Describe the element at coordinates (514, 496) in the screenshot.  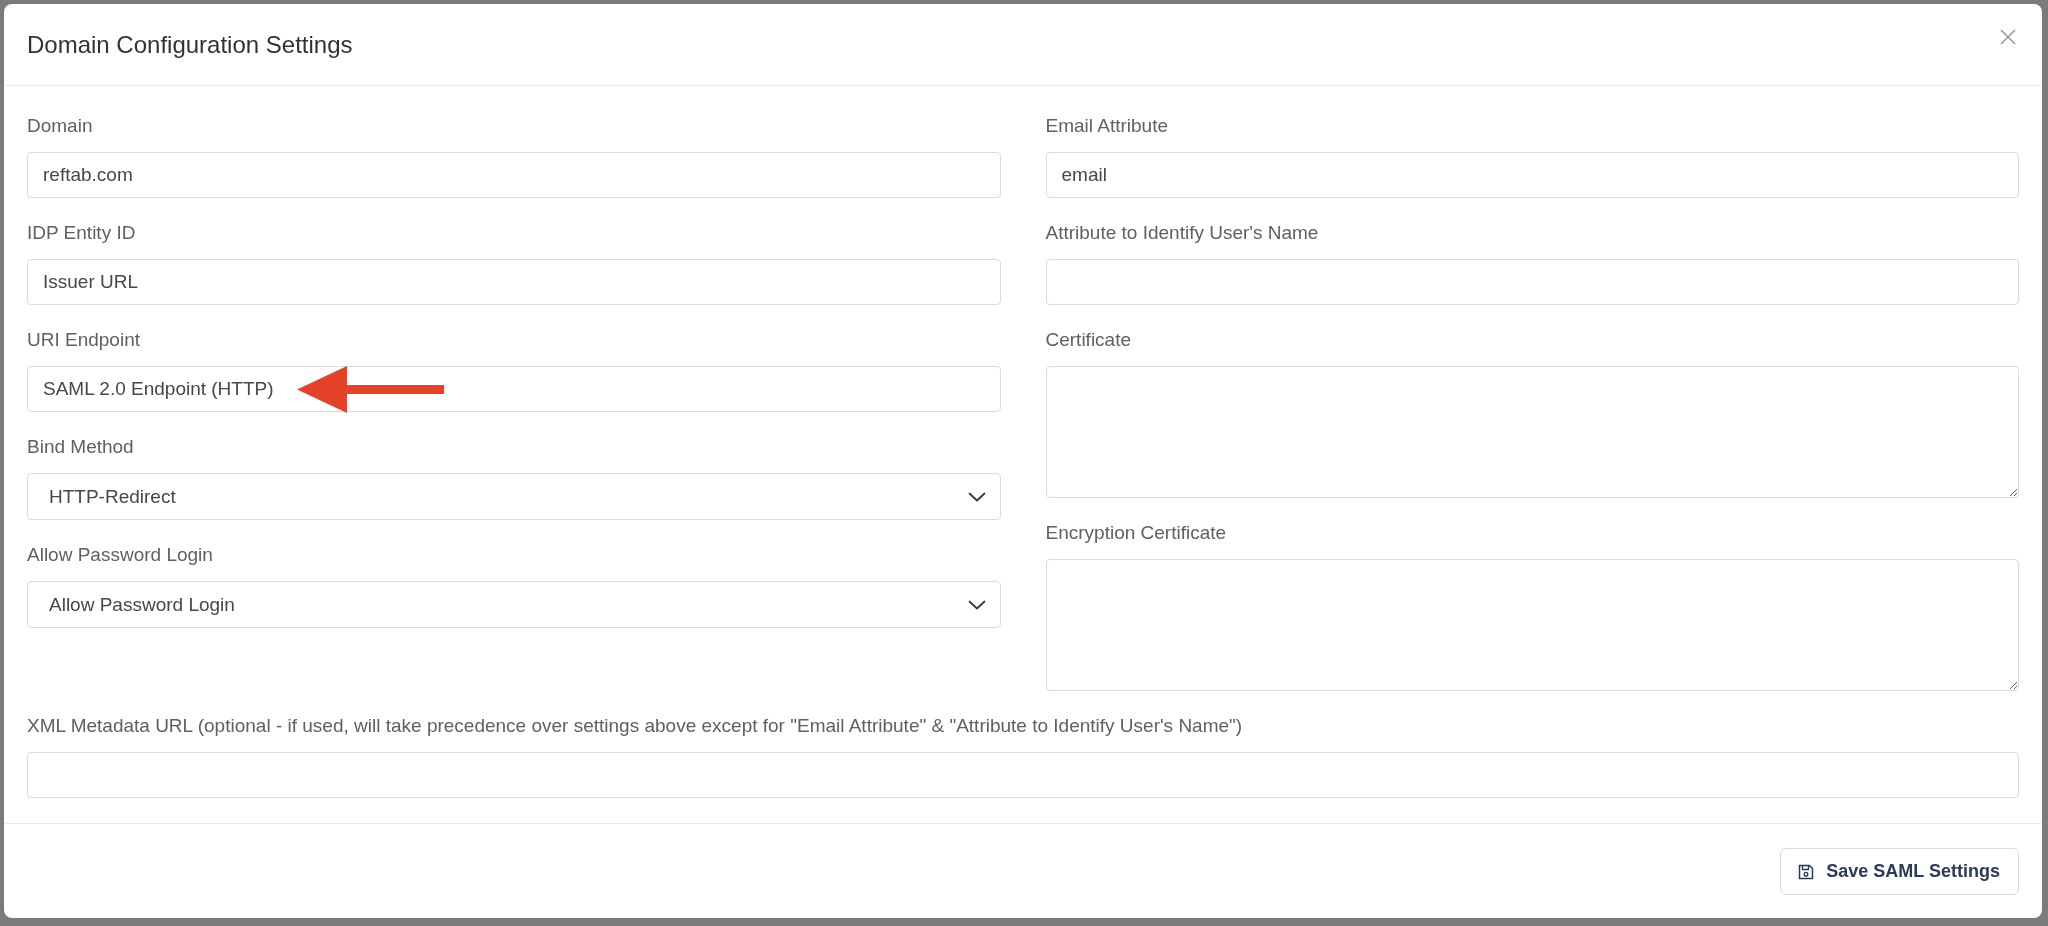
I see `select-dropdown: HTTP-Redirect` at that location.